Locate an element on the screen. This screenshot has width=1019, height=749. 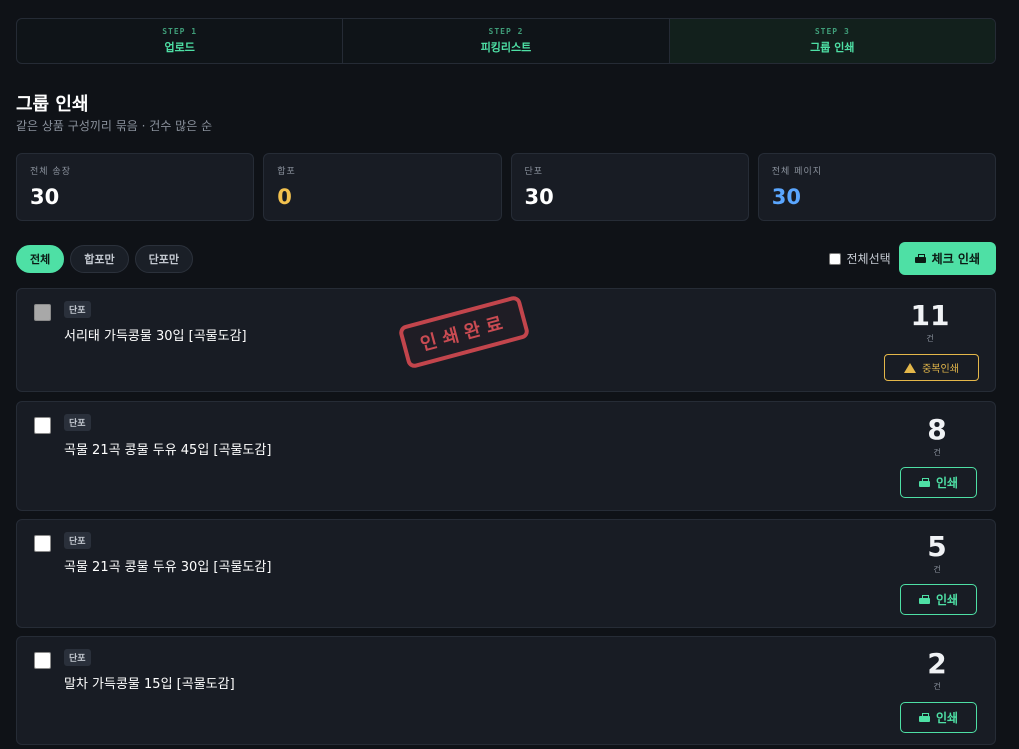
group-count: 8 건 is located at coordinates (937, 437).